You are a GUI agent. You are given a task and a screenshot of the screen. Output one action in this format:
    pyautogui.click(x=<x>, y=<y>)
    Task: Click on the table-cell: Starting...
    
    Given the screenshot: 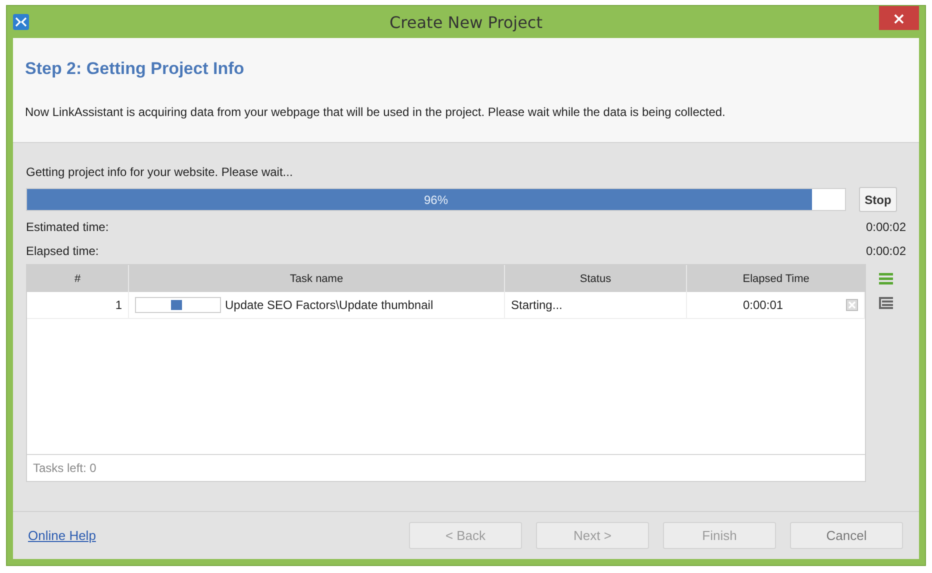 What is the action you would take?
    pyautogui.click(x=596, y=305)
    